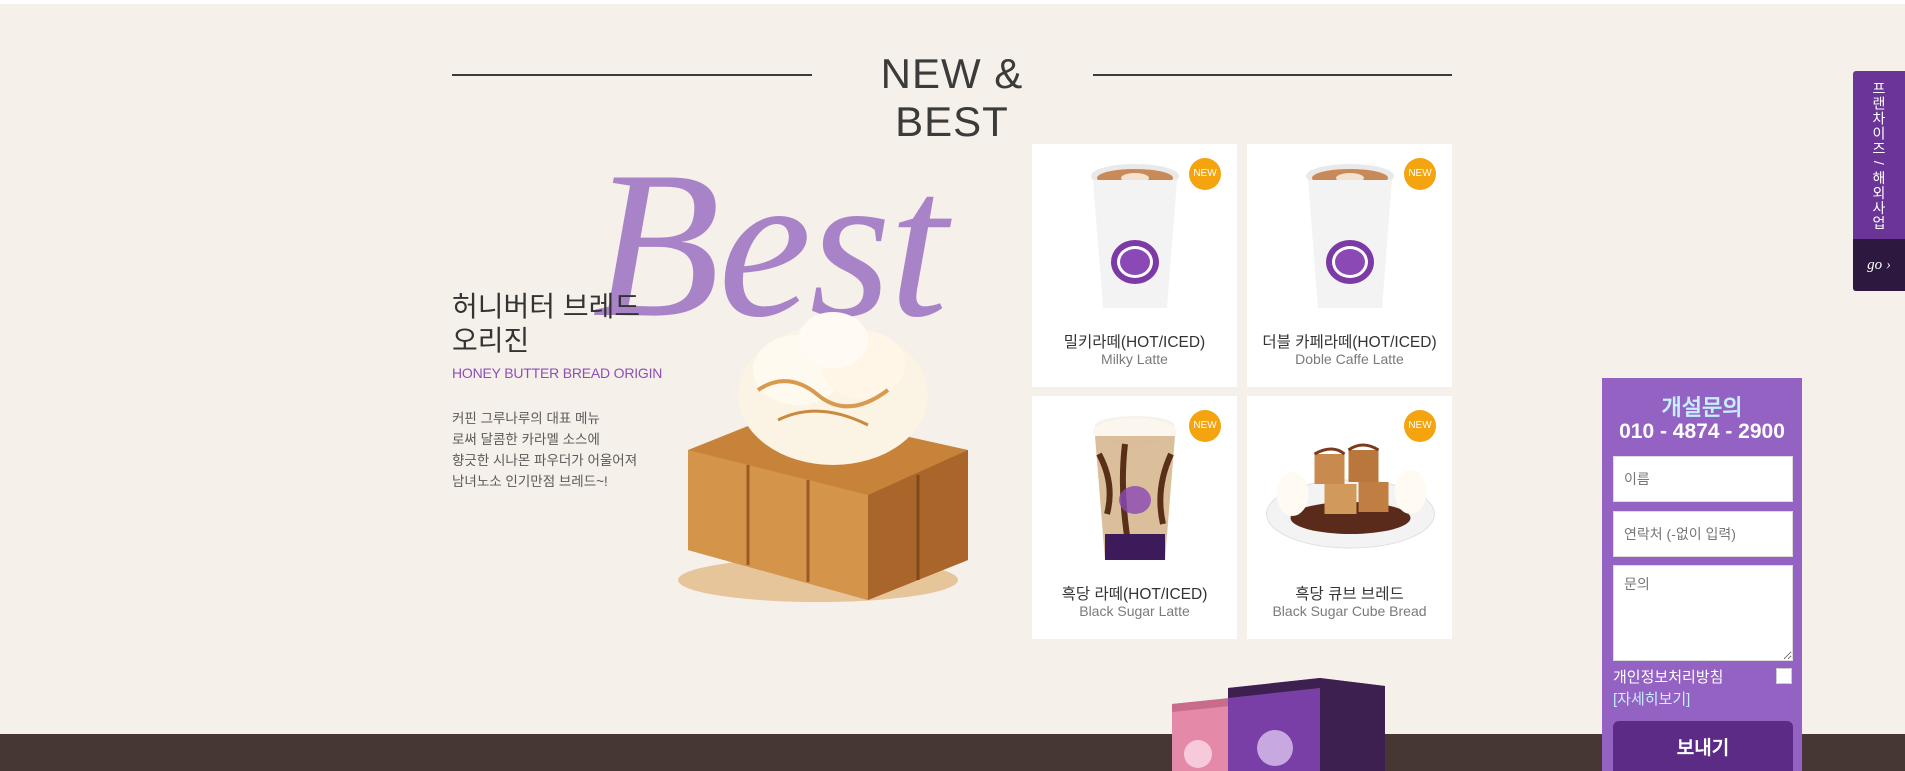 The width and height of the screenshot is (1905, 771). What do you see at coordinates (1702, 431) in the screenshot?
I see `inquiry-phone: 010 - 4874 - 2900` at bounding box center [1702, 431].